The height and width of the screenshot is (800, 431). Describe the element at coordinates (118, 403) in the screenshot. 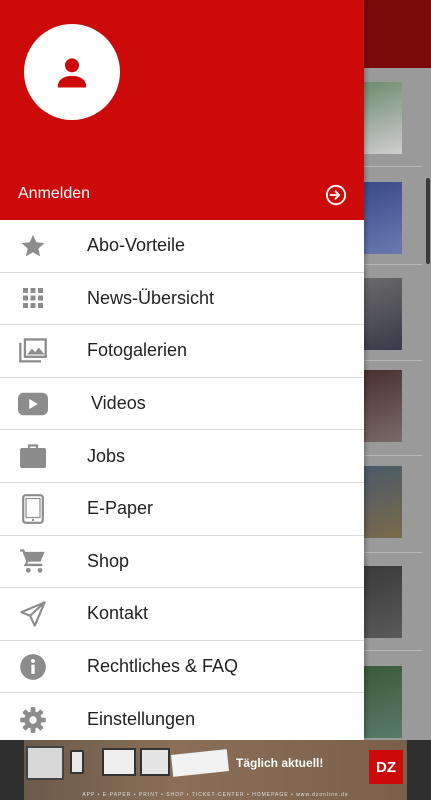

I see `menu-item-label: Videos` at that location.